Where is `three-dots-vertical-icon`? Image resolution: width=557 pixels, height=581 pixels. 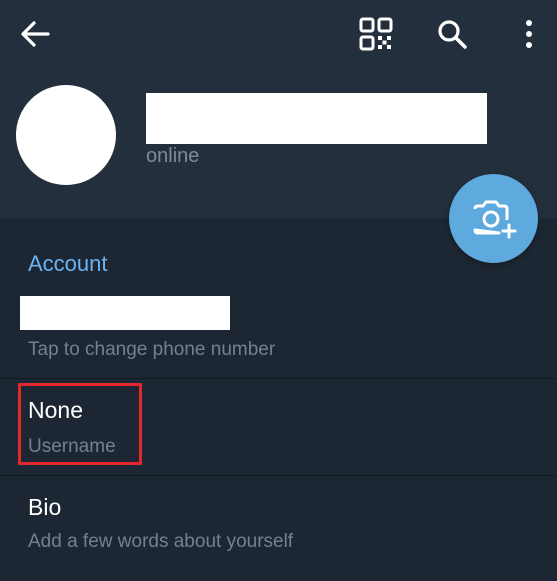
three-dots-vertical-icon is located at coordinates (529, 34).